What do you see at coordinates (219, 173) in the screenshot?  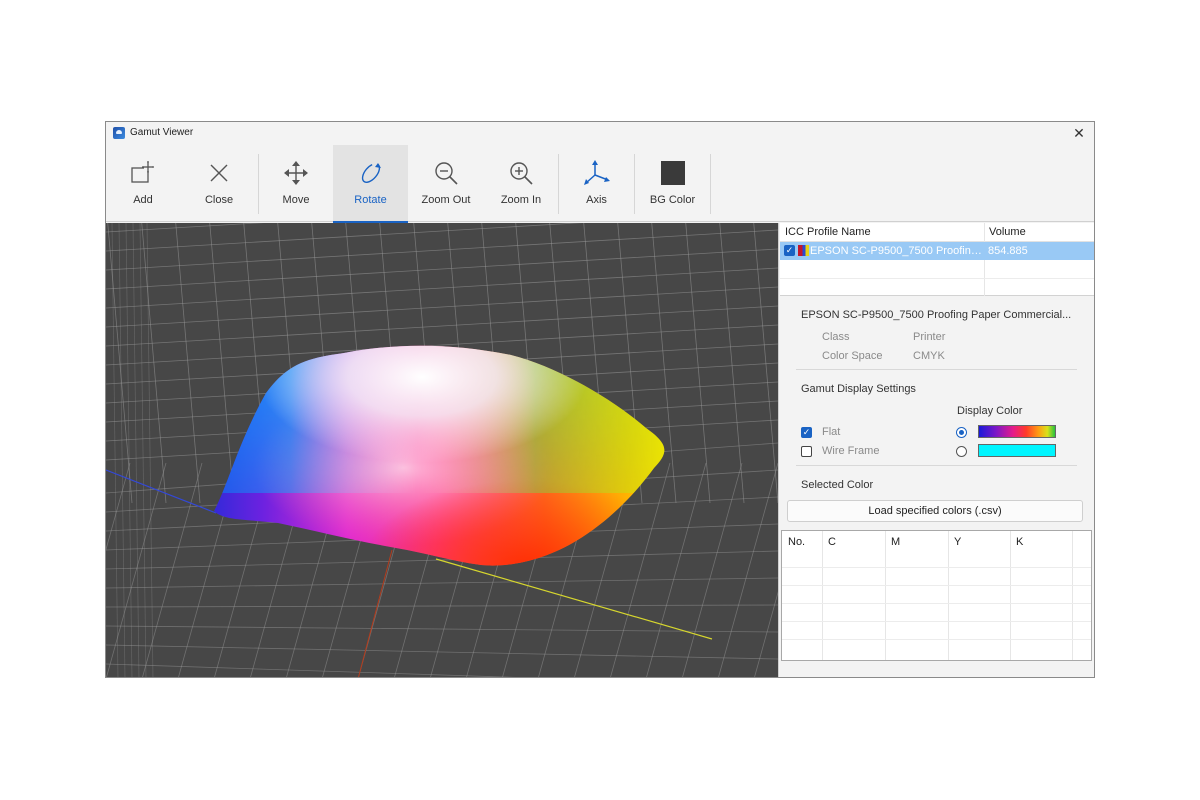 I see `close-icon` at bounding box center [219, 173].